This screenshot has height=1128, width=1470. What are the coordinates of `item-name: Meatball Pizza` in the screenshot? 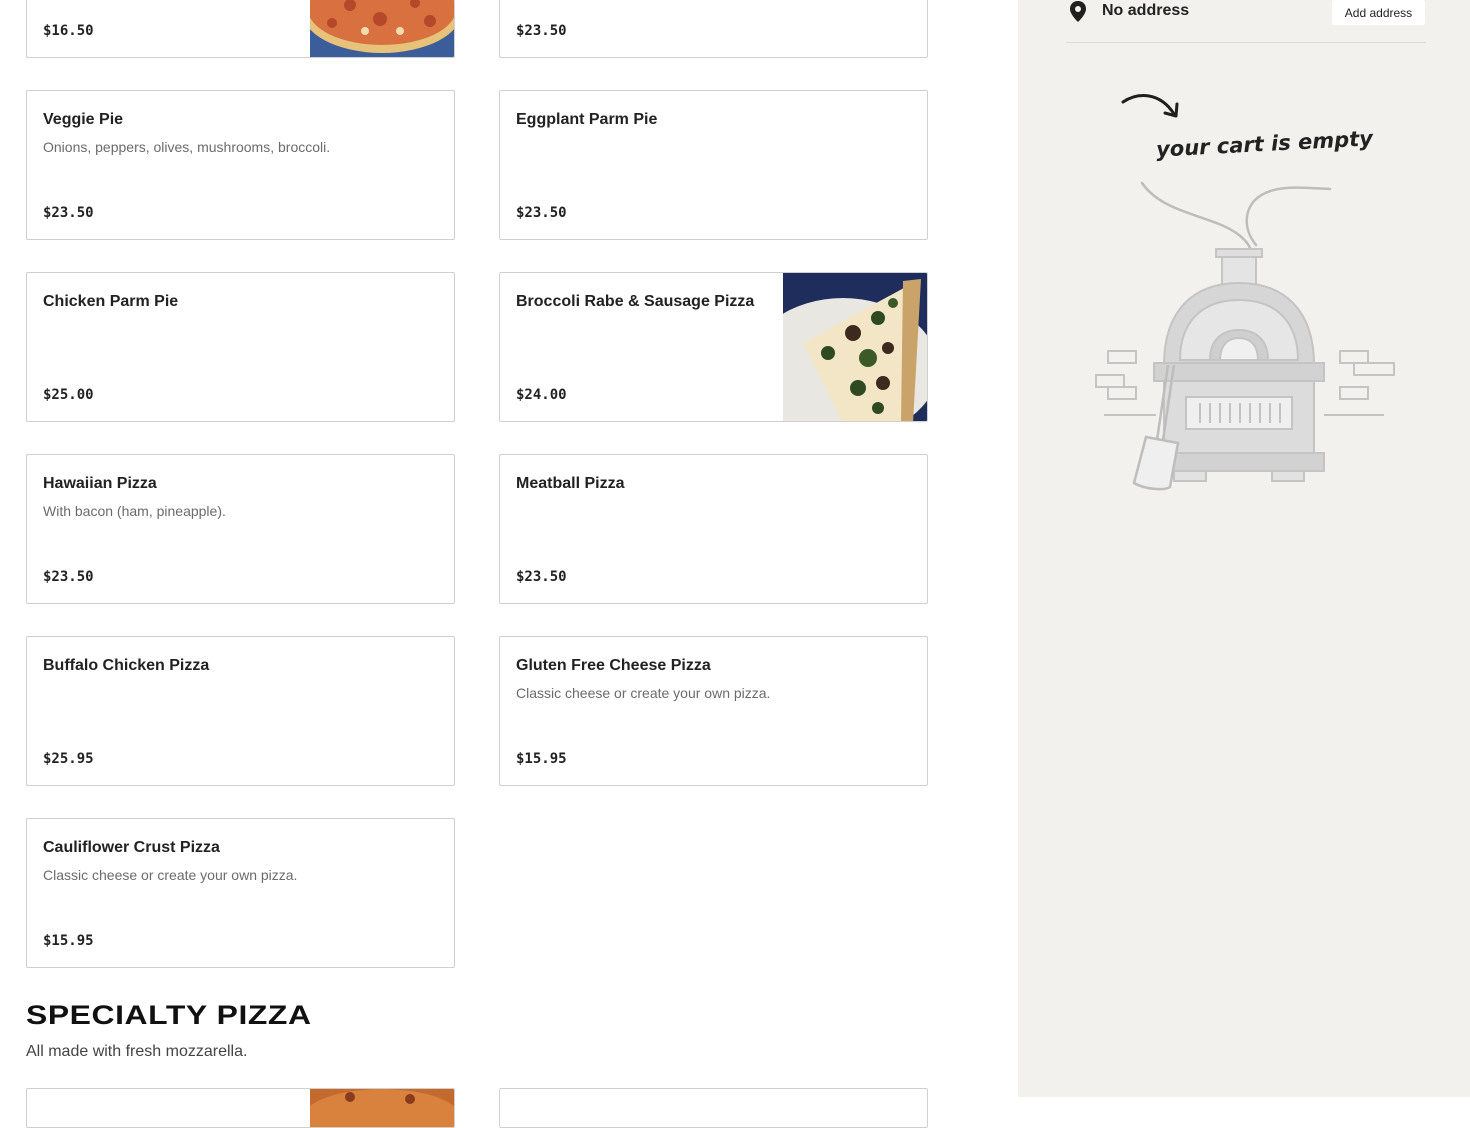 It's located at (570, 483).